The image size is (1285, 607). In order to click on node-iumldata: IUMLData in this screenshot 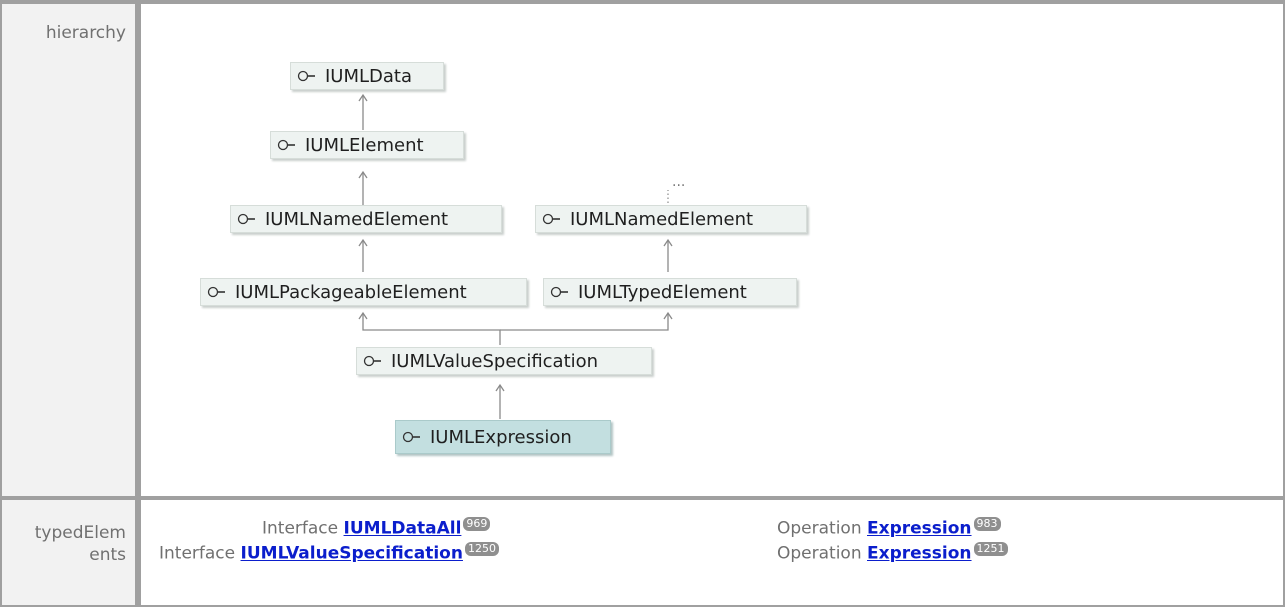, I will do `click(367, 76)`.